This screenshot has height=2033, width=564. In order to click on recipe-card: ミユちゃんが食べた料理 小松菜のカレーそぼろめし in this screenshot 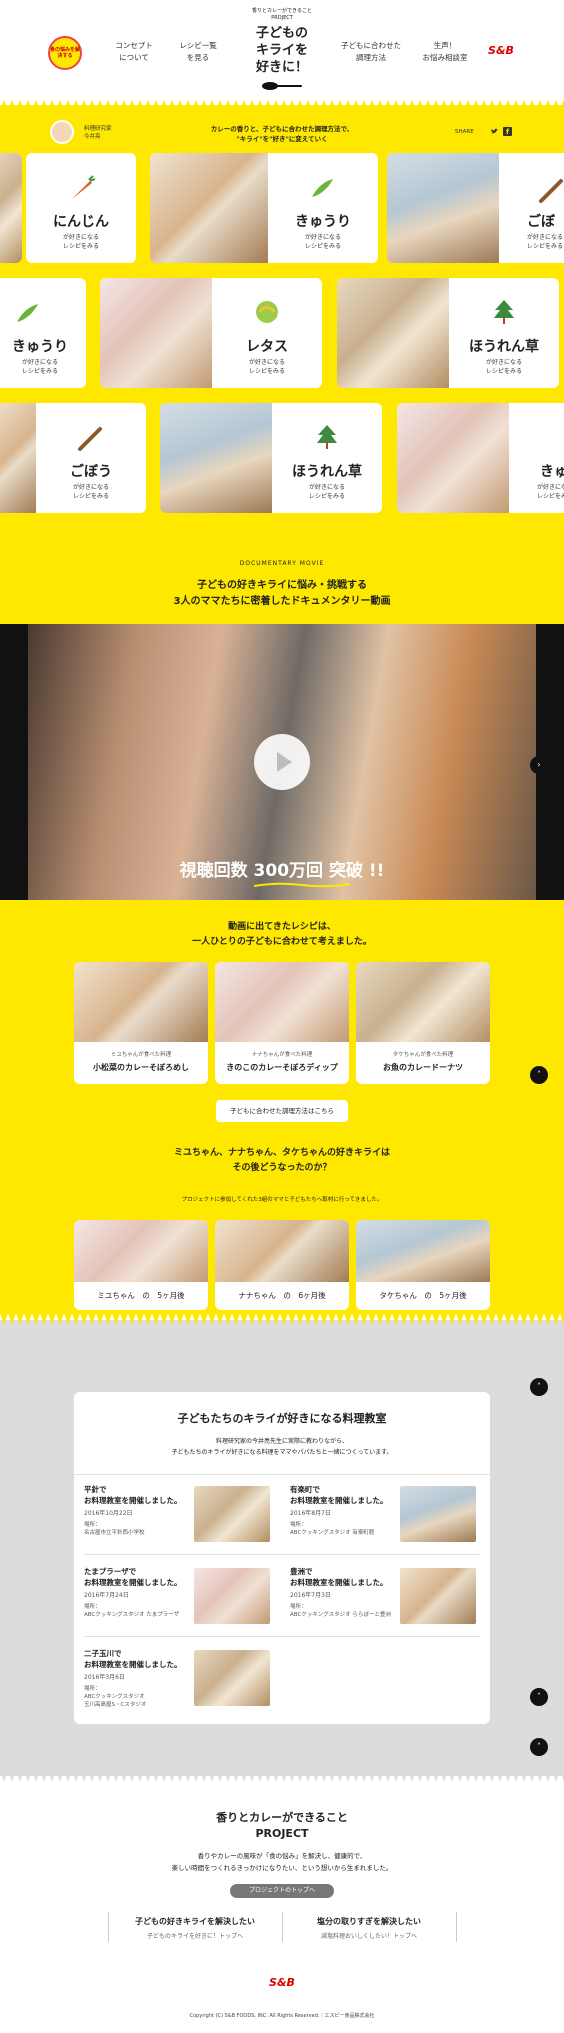, I will do `click(141, 1023)`.